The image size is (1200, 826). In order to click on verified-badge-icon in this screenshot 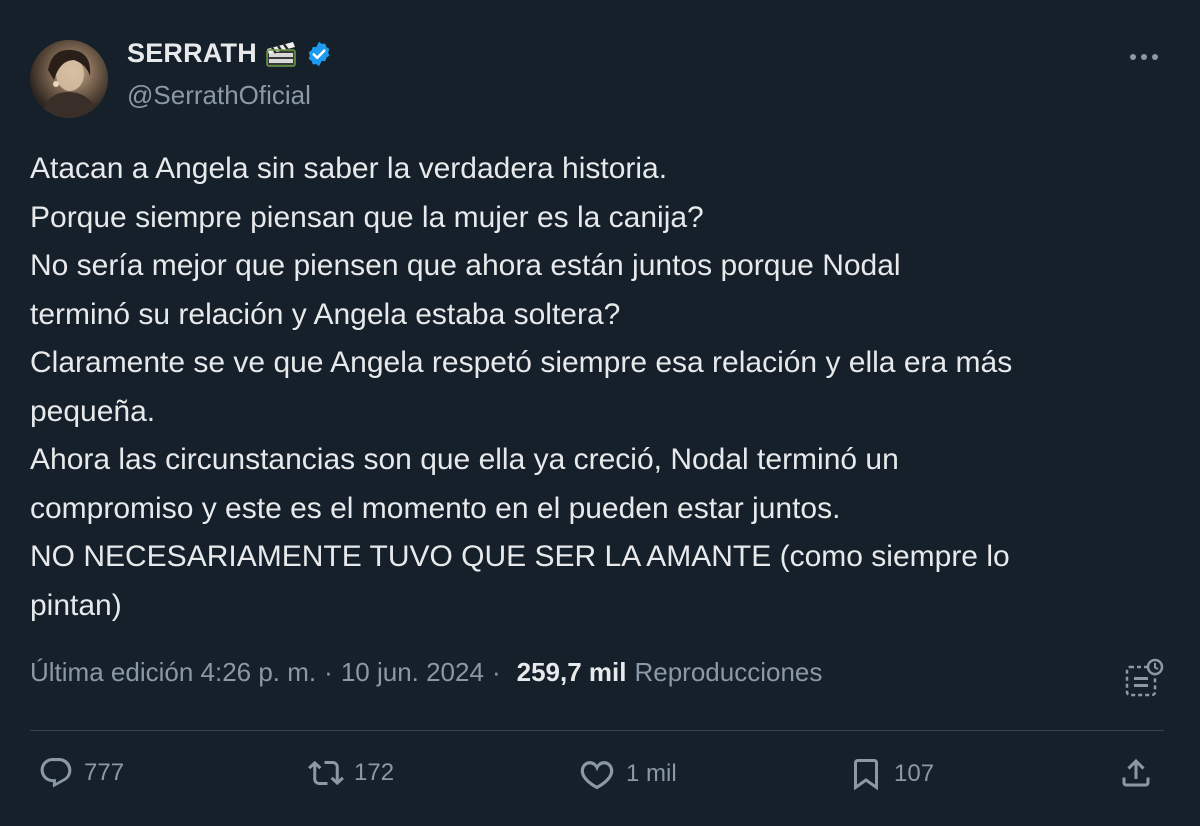, I will do `click(319, 54)`.